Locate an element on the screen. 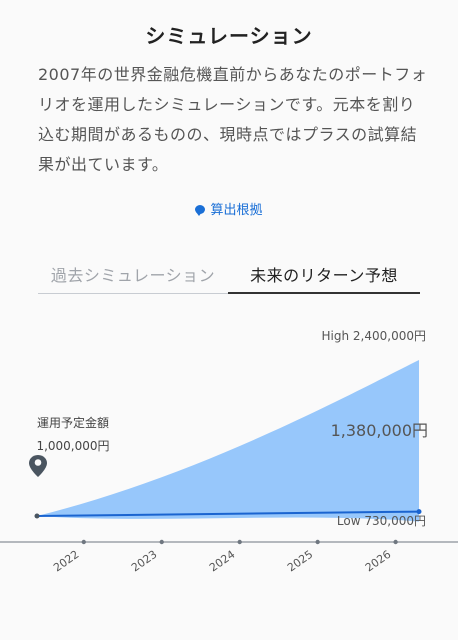  x-tick-label: 2026 is located at coordinates (378, 561).